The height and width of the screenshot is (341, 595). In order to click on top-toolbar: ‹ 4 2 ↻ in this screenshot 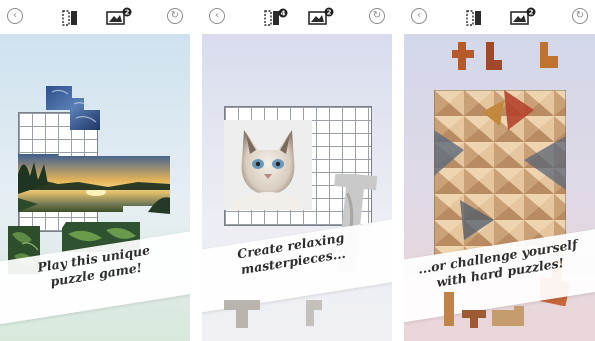, I will do `click(297, 17)`.